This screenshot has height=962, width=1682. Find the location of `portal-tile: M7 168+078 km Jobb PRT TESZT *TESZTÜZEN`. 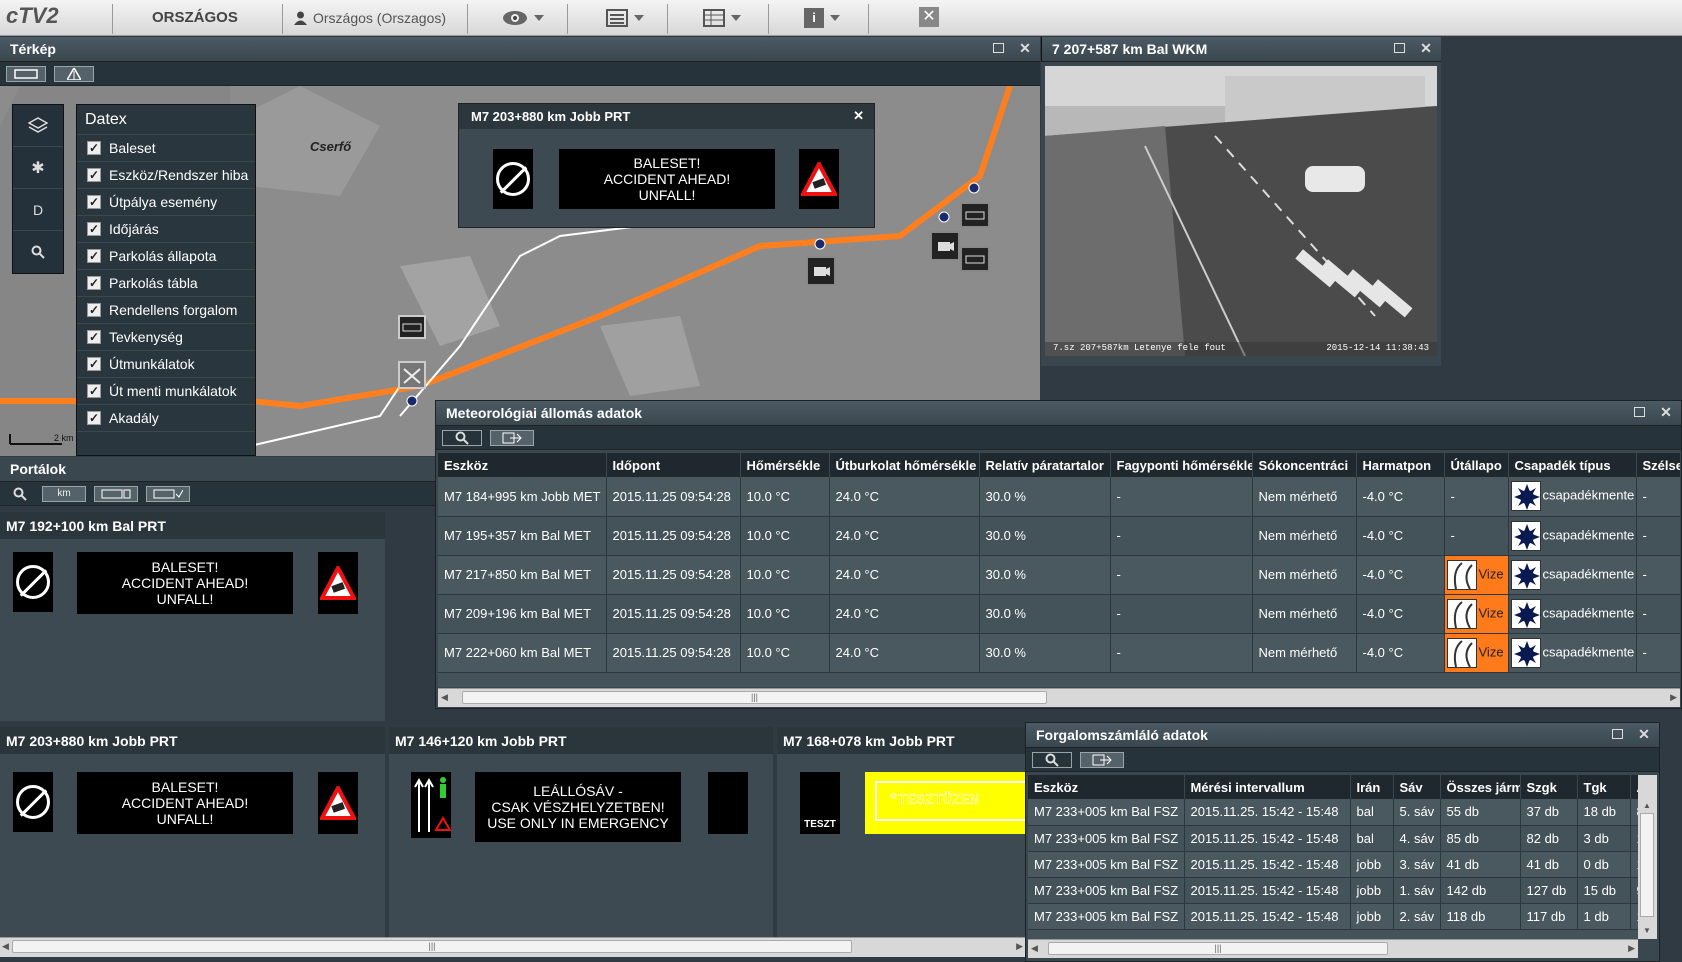

portal-tile: M7 168+078 km Jobb PRT TESZT *TESZTÜZEN is located at coordinates (901, 832).